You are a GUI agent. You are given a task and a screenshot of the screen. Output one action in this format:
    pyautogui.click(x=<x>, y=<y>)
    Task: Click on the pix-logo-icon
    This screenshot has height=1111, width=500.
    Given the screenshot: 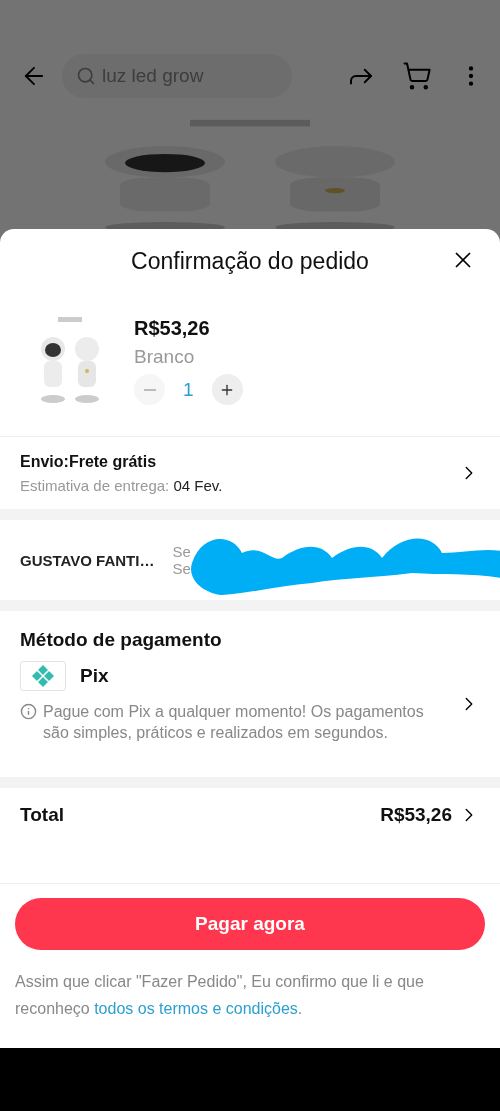 What is the action you would take?
    pyautogui.click(x=43, y=676)
    